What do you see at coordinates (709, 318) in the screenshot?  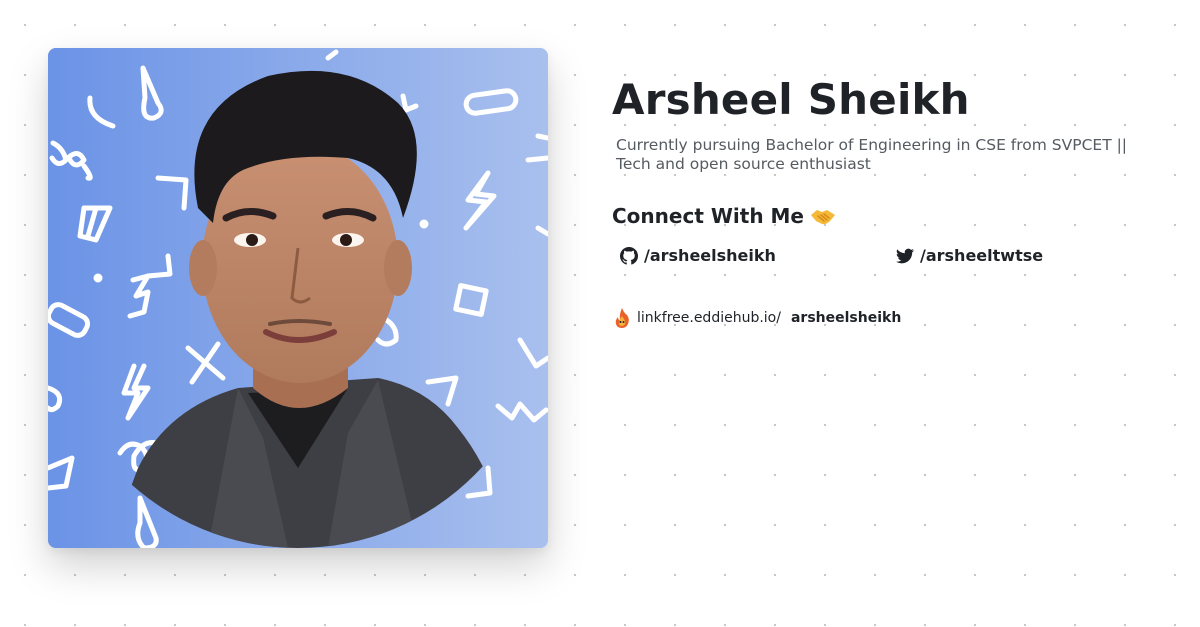 I see `linkfree-domain: linkfree.eddiehub.io/` at bounding box center [709, 318].